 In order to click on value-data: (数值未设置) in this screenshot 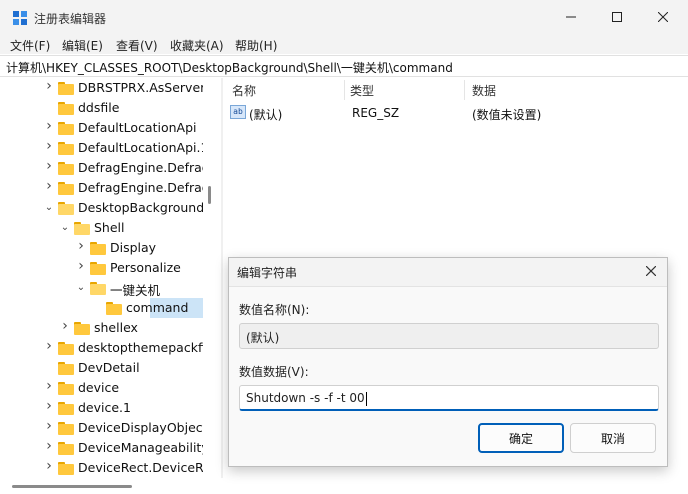, I will do `click(506, 114)`.